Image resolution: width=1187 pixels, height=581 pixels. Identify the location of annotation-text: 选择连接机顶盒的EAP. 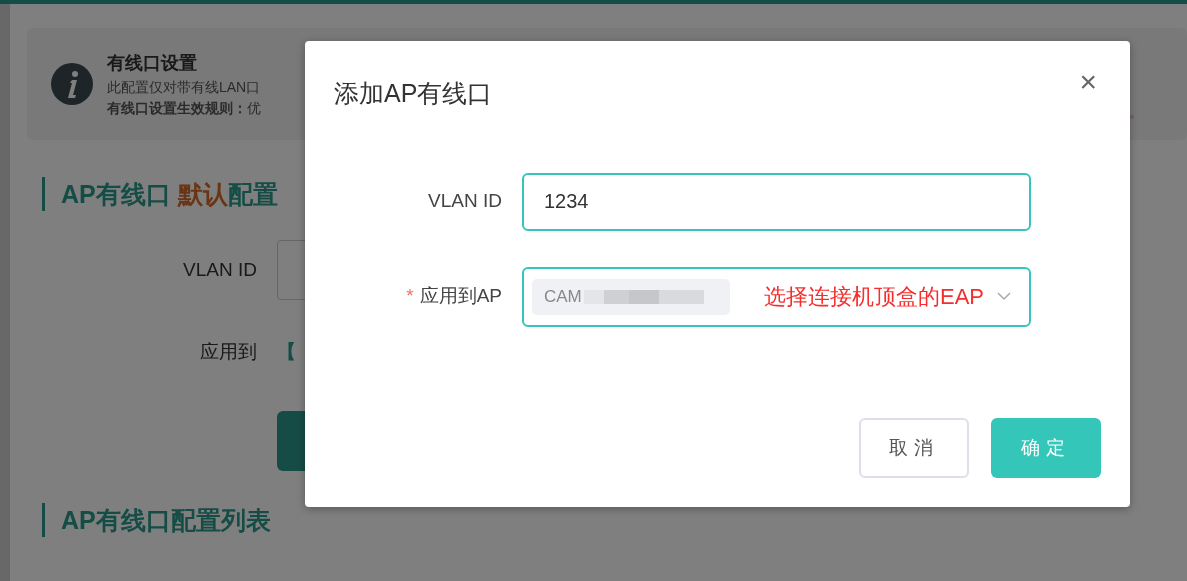
(874, 297).